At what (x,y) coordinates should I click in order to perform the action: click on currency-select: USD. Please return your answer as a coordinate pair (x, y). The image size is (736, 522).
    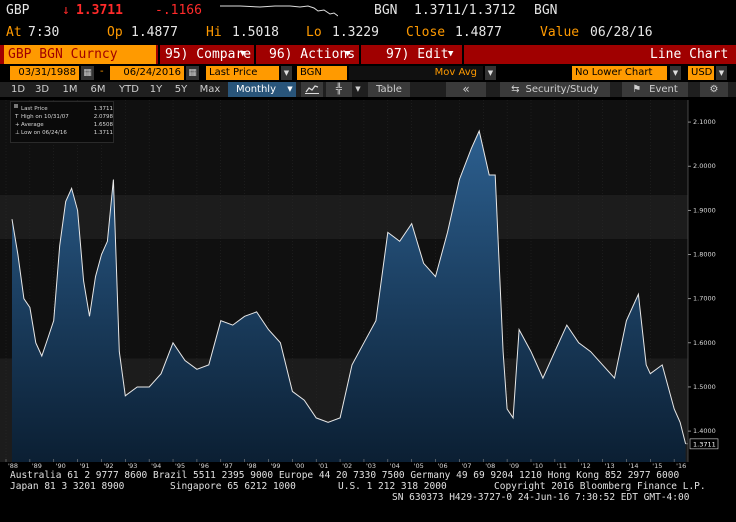
    Looking at the image, I should click on (701, 73).